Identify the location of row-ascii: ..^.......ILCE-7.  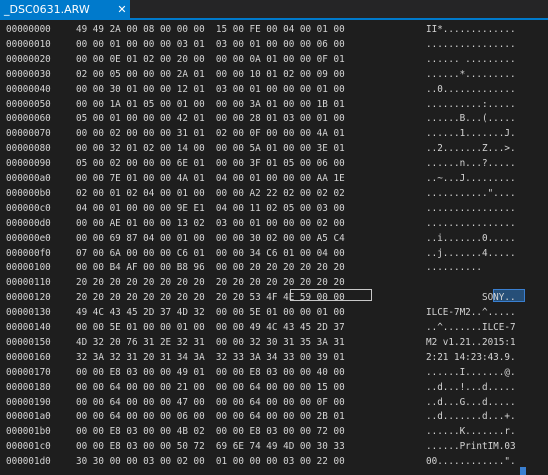
(471, 328).